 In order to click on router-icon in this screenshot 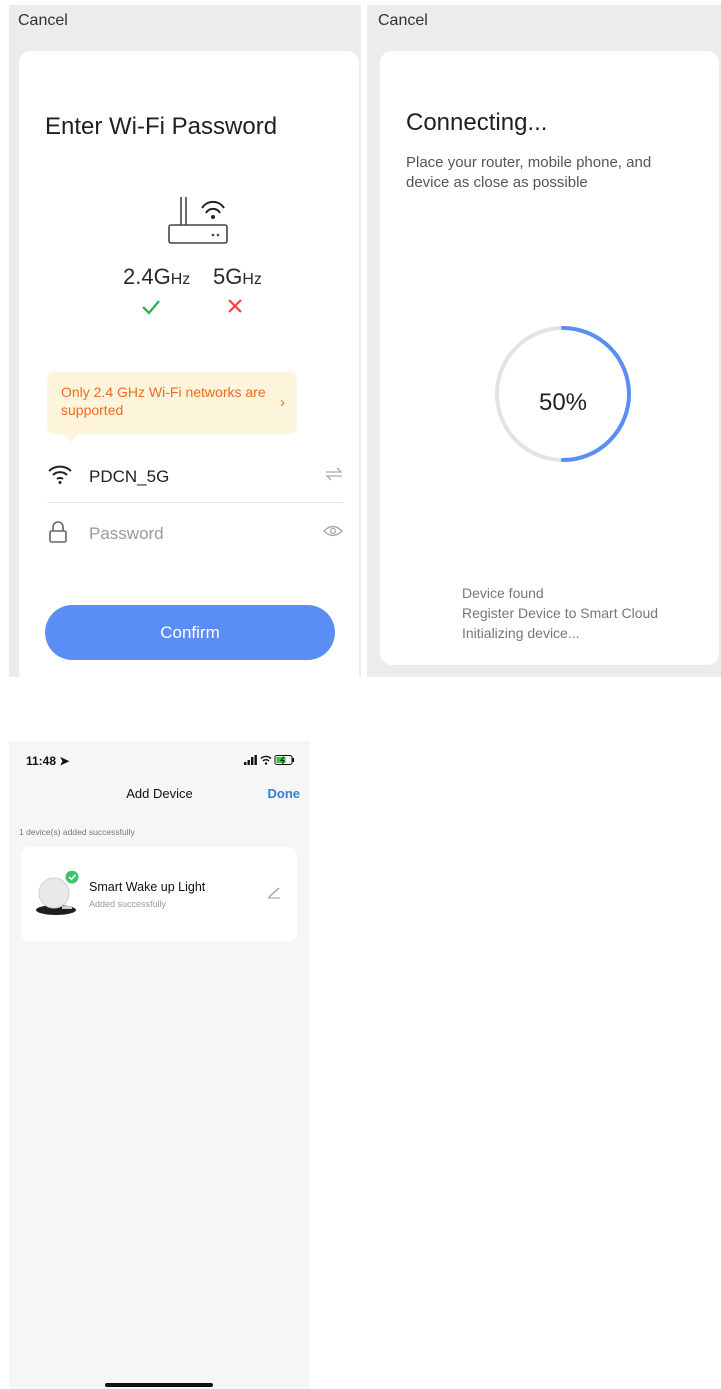, I will do `click(198, 220)`.